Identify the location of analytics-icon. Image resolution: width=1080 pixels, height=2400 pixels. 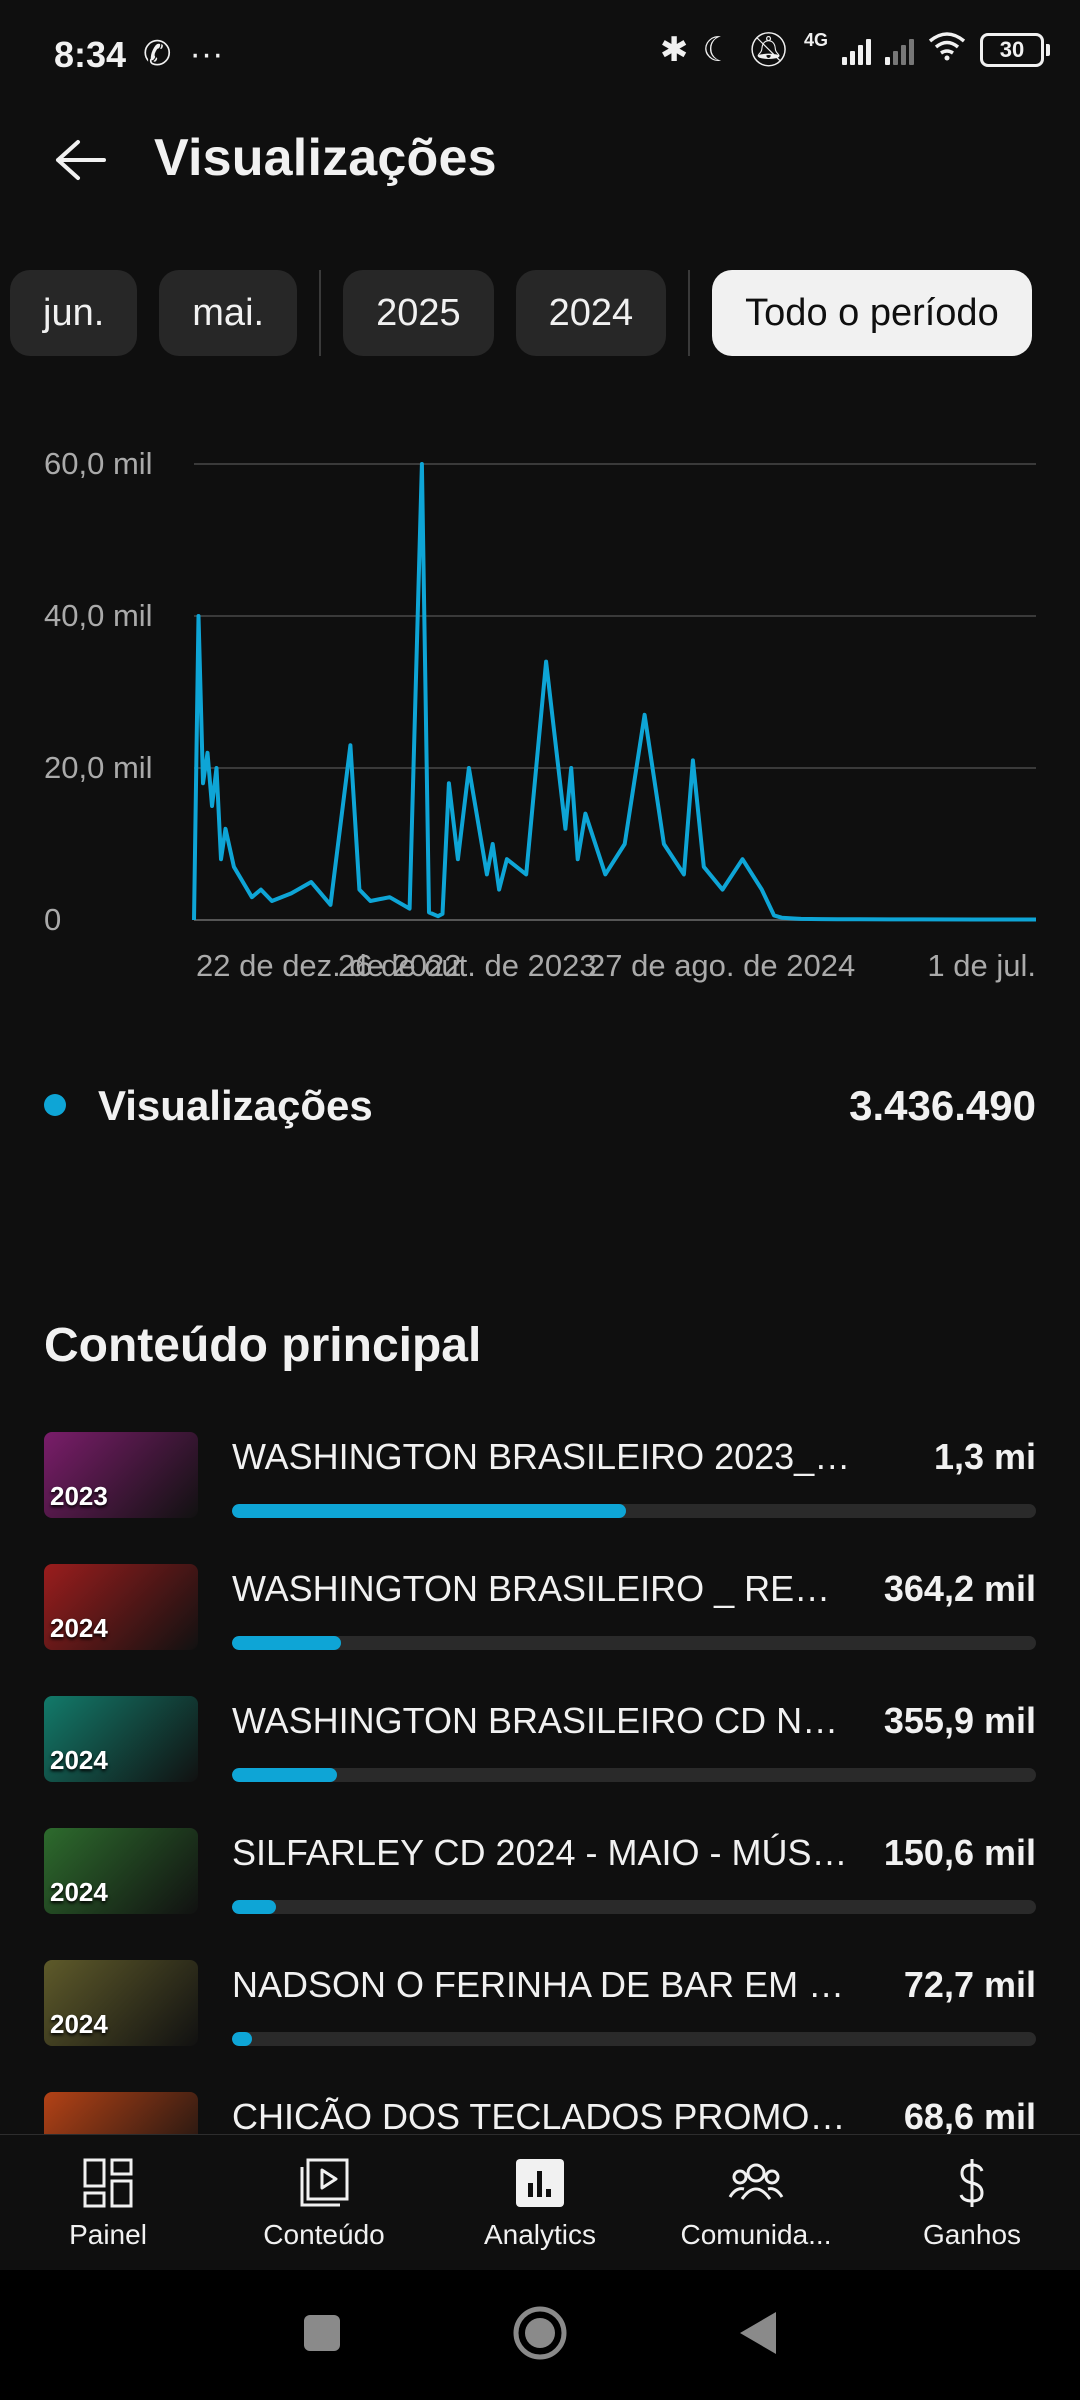
(540, 2183).